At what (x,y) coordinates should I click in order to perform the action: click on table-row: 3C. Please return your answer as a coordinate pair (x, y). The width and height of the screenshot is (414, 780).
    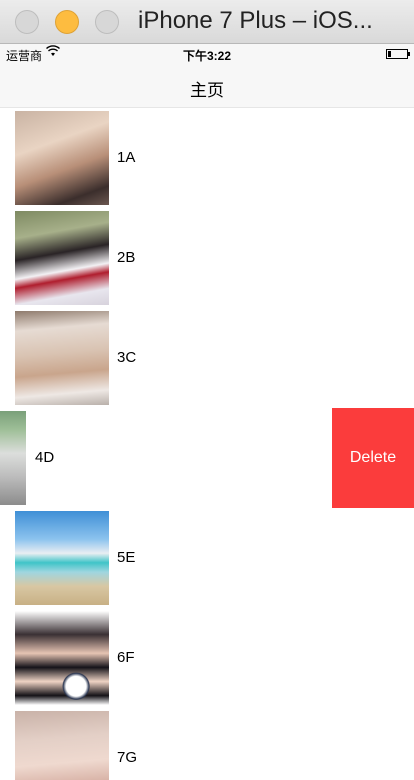
    Looking at the image, I should click on (207, 358).